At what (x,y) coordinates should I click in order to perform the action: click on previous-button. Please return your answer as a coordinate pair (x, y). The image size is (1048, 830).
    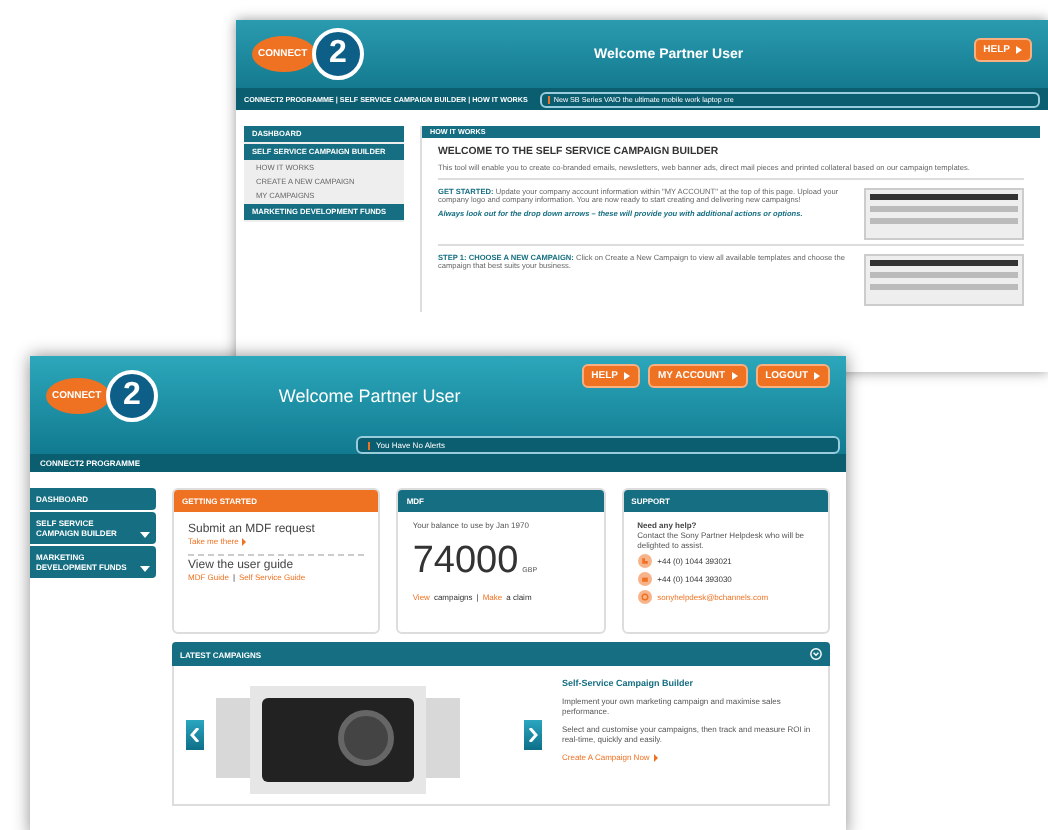
    Looking at the image, I should click on (195, 735).